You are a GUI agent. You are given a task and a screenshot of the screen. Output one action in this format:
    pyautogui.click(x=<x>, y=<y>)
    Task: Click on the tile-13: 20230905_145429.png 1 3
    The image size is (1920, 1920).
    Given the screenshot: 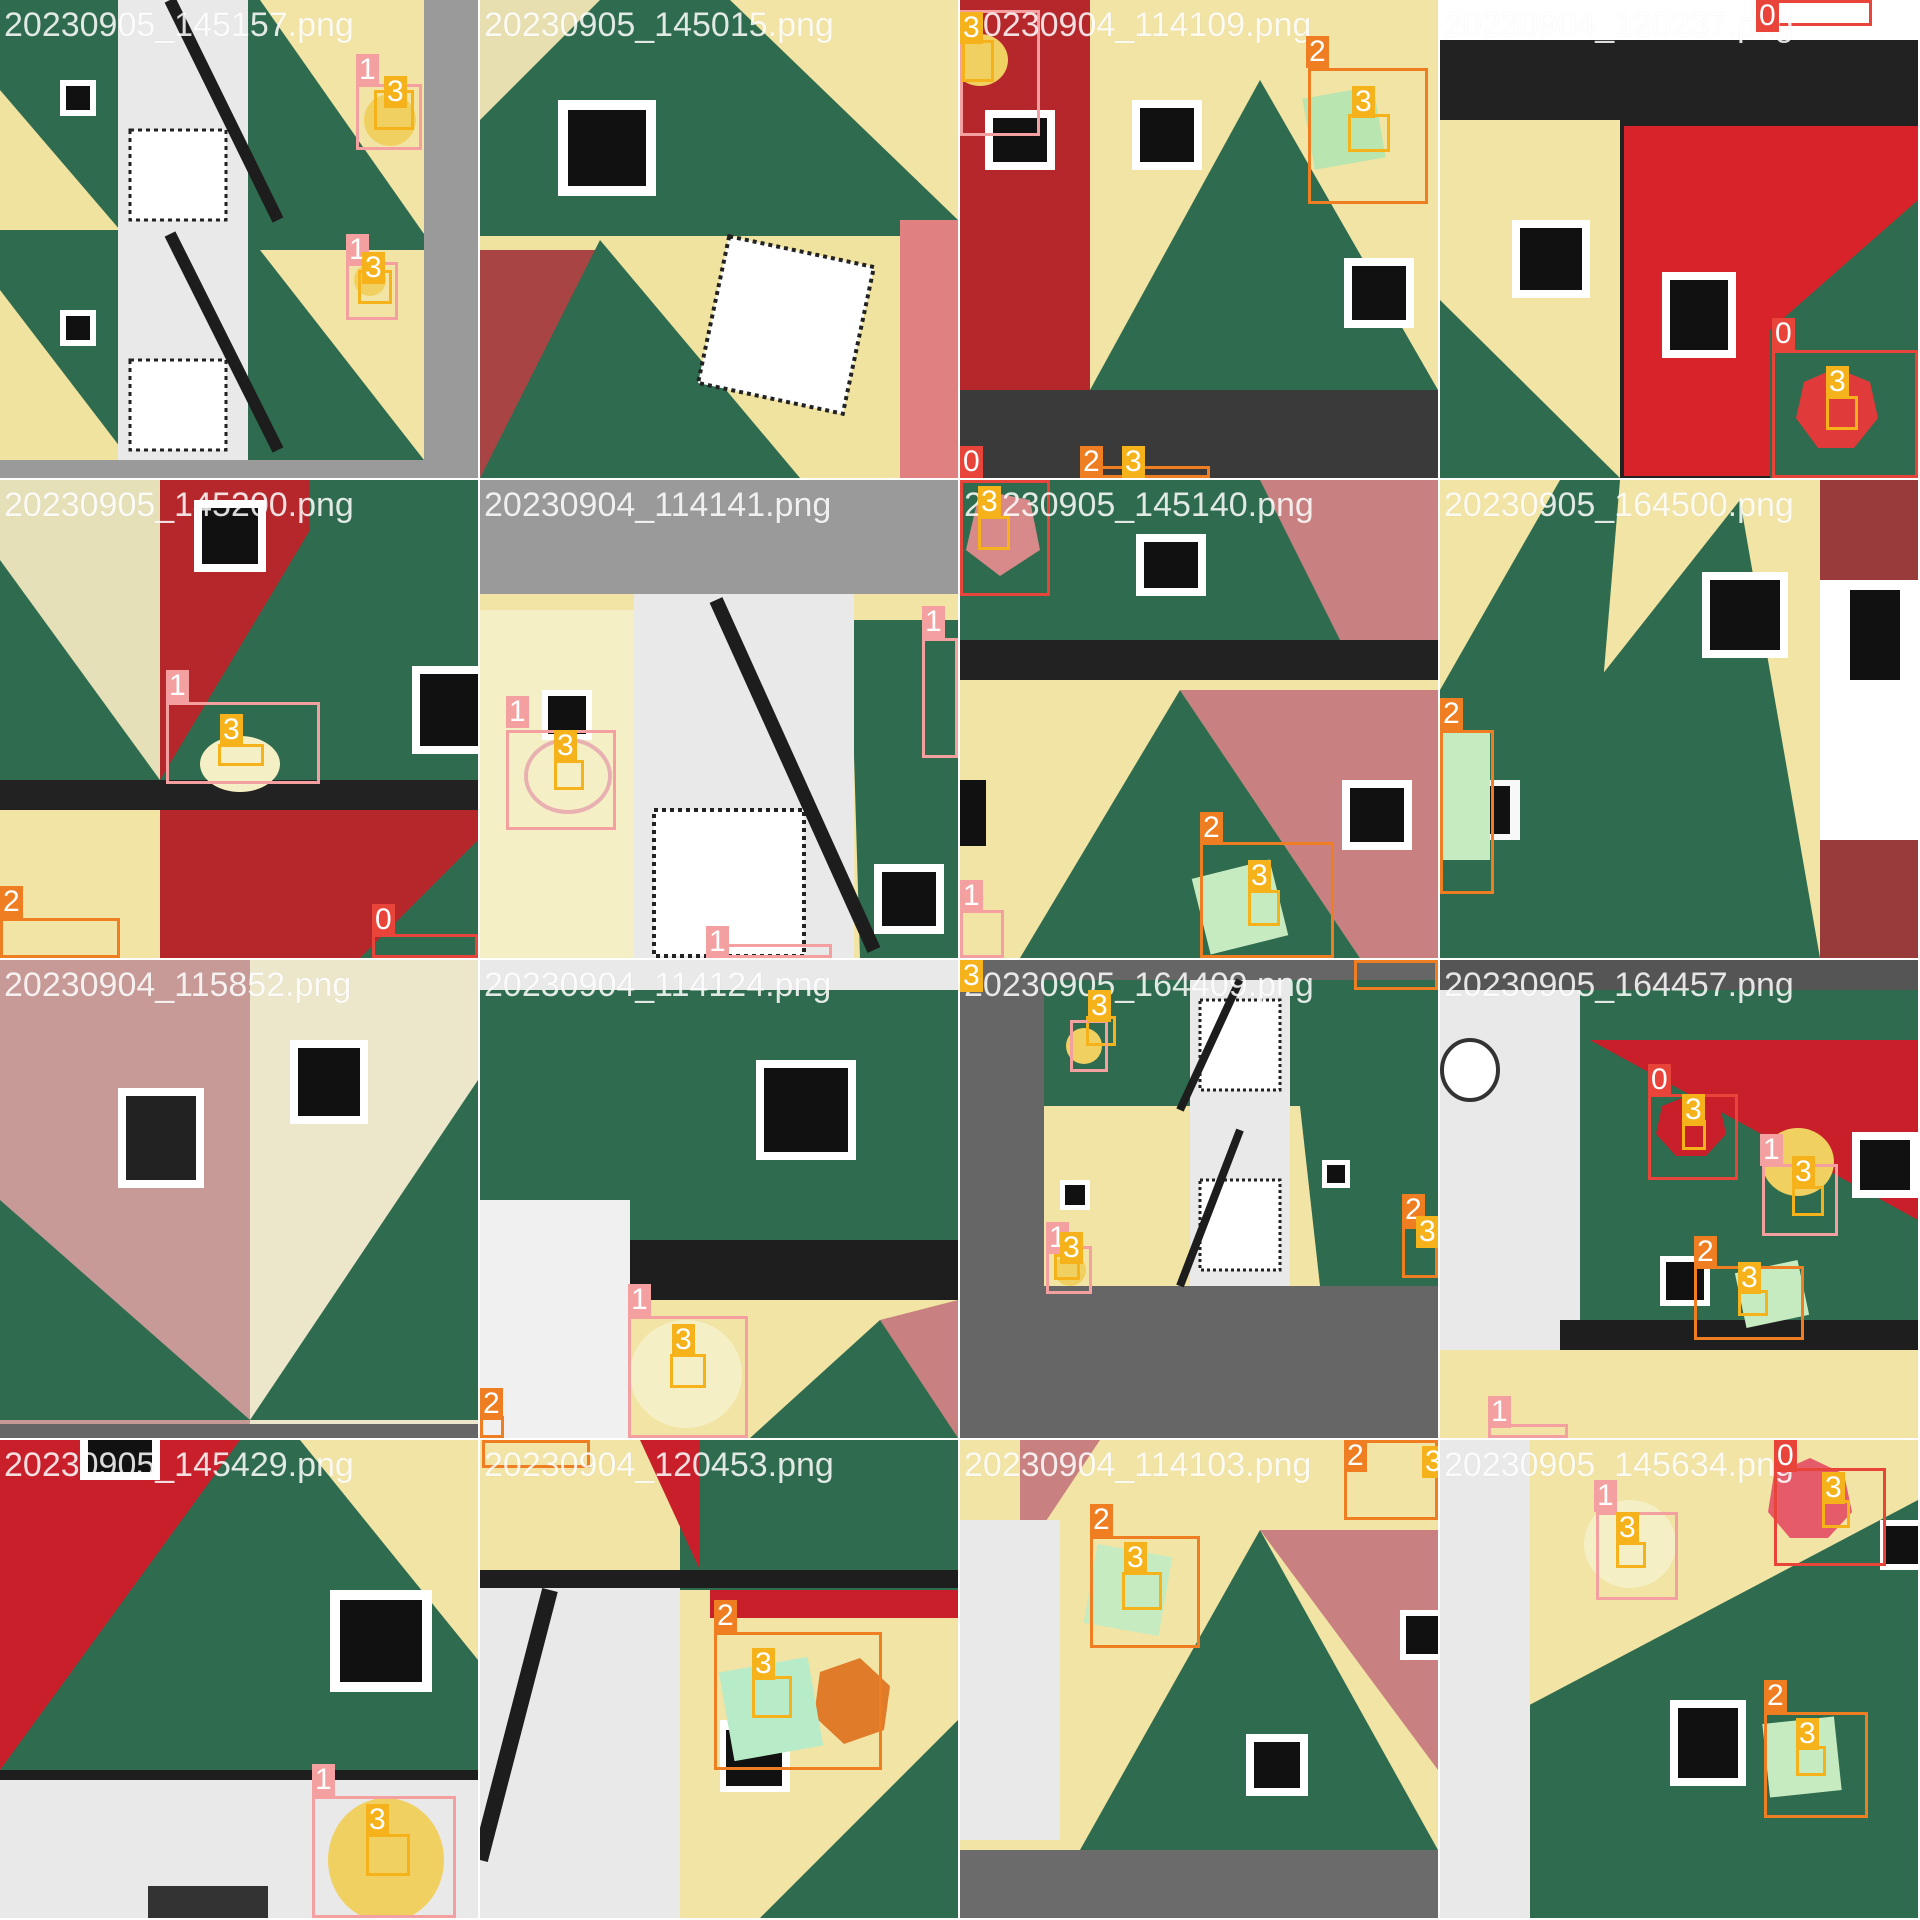 What is the action you would take?
    pyautogui.click(x=239, y=1679)
    